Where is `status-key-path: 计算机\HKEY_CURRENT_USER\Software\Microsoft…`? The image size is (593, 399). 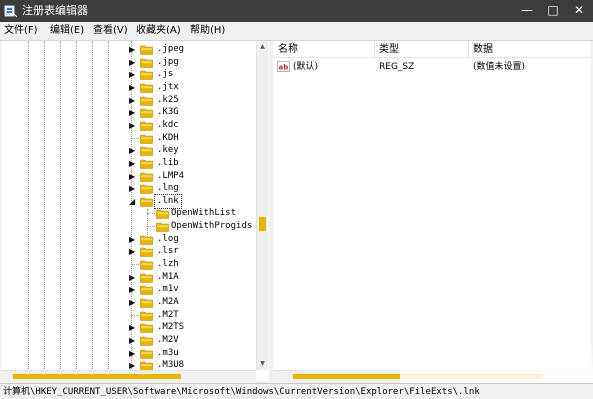 status-key-path: 计算机\HKEY_CURRENT_USER\Software\Microsoft… is located at coordinates (241, 392).